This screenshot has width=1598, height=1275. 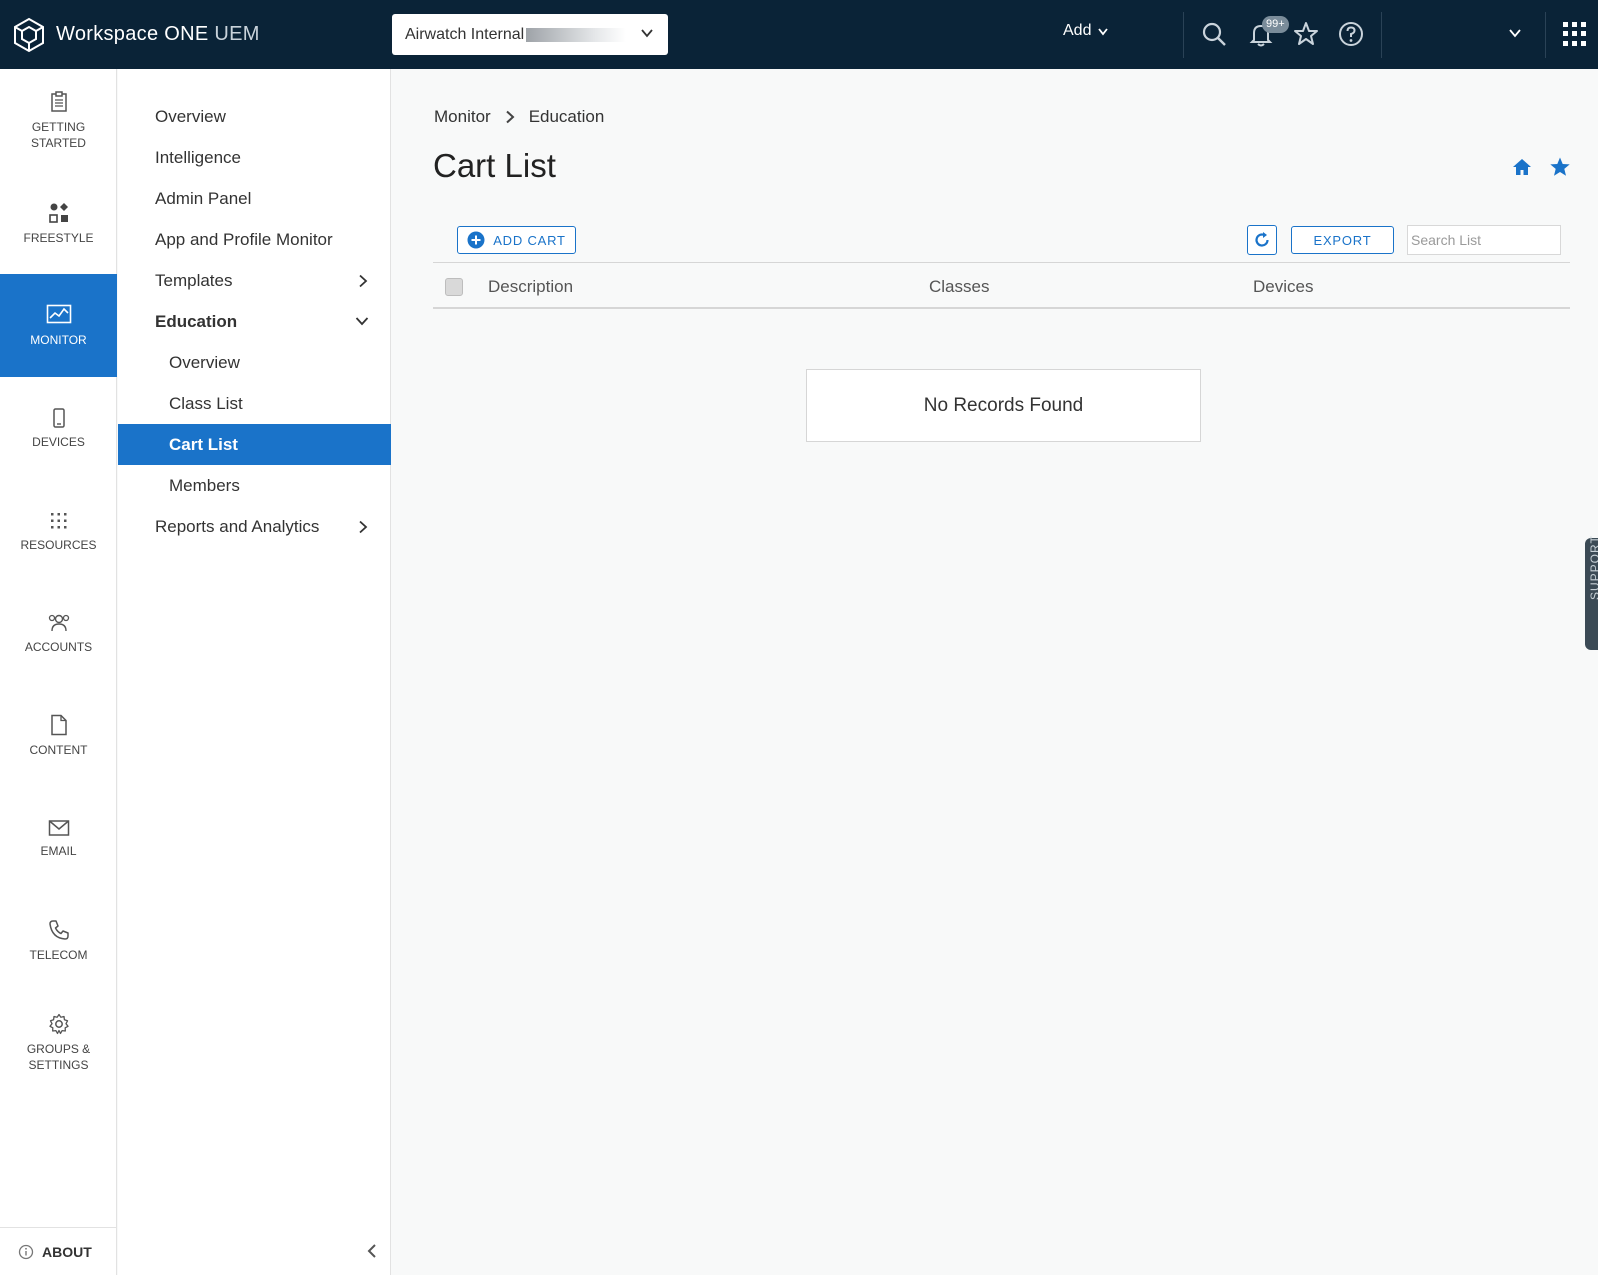 I want to click on rail-item-label: EMAIL, so click(x=58, y=850).